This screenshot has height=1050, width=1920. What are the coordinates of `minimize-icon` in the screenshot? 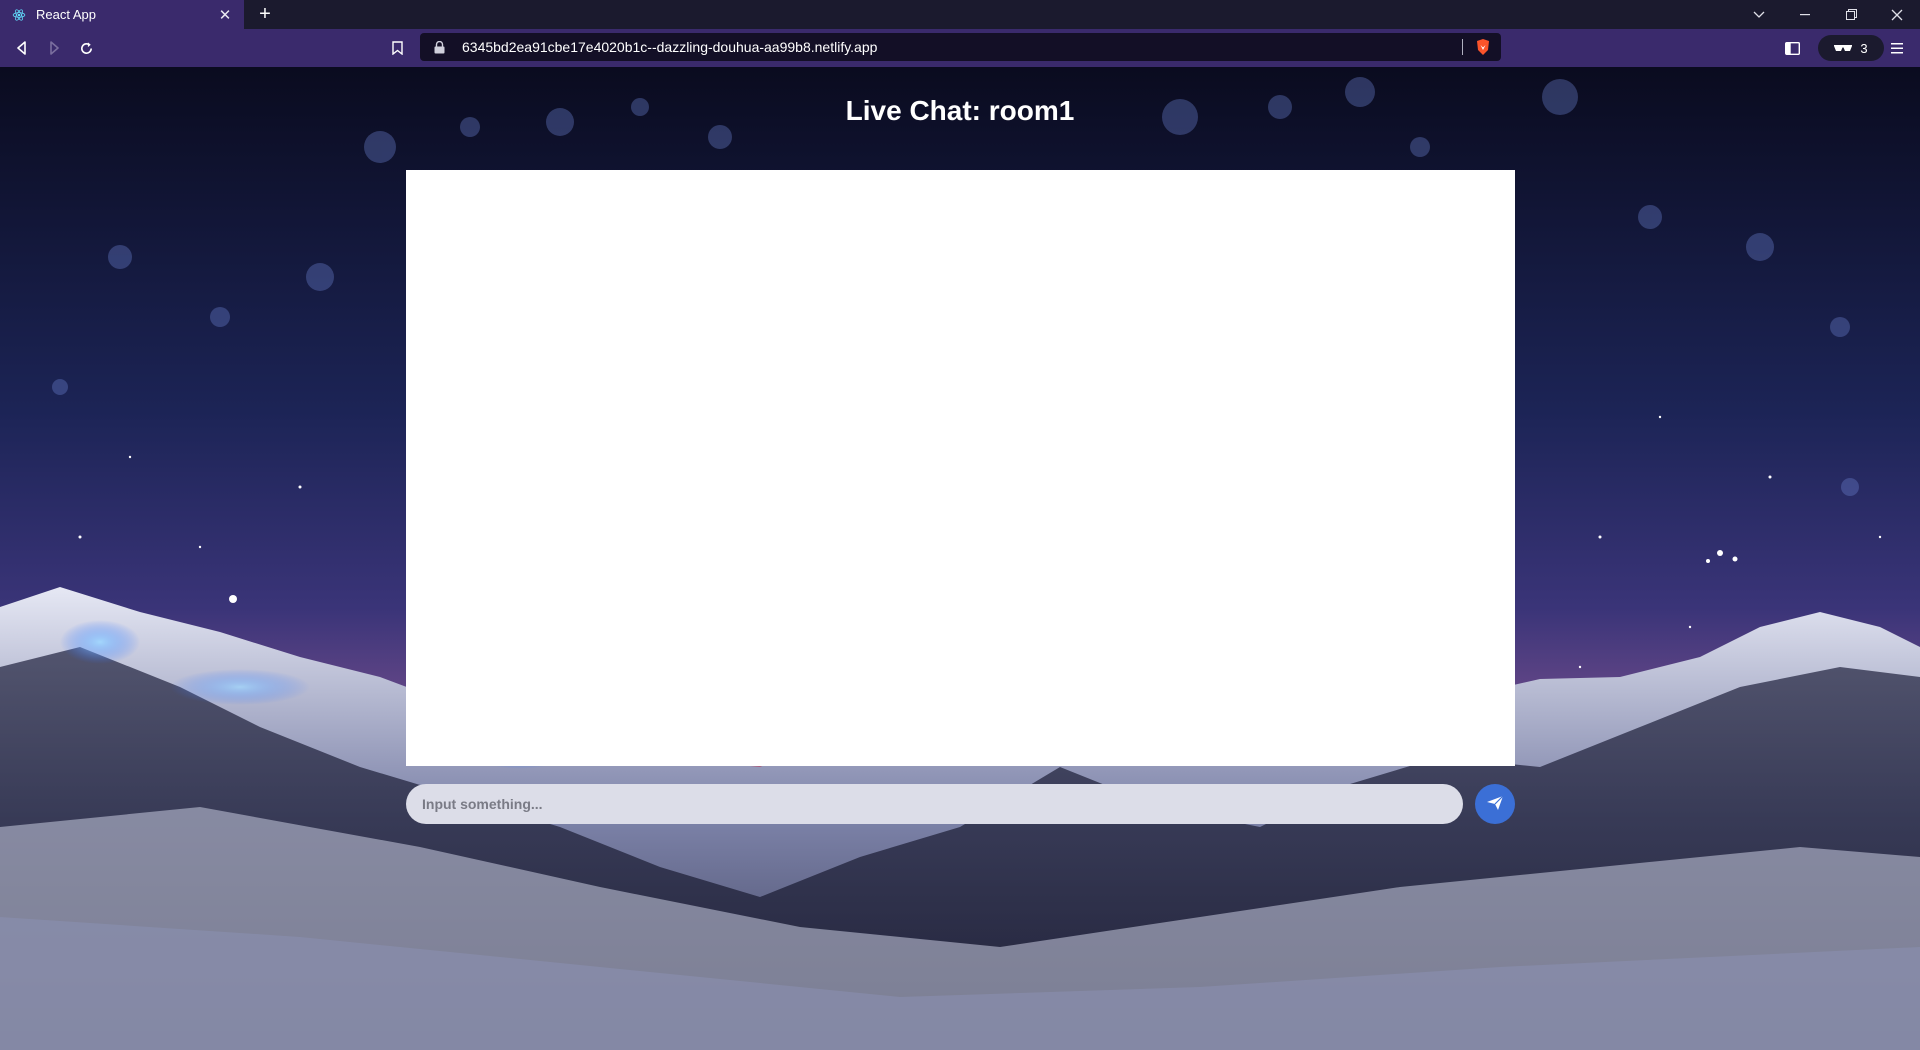 It's located at (1805, 14).